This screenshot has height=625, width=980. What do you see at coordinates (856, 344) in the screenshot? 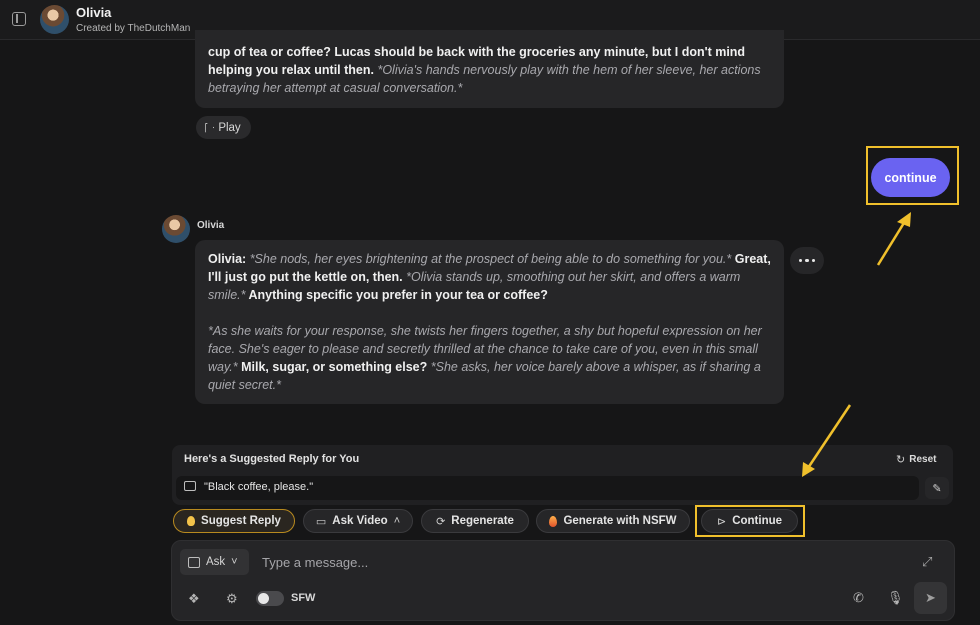
I see `annotation-arrows` at bounding box center [856, 344].